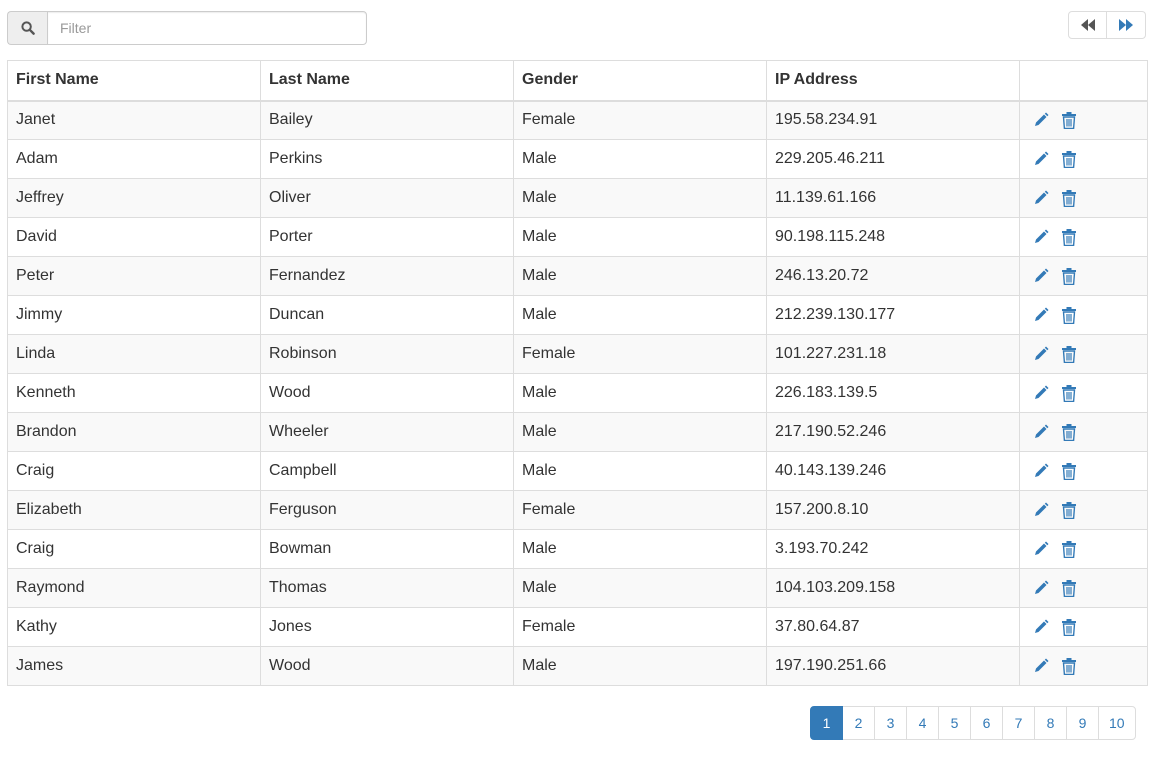 The image size is (1158, 757). What do you see at coordinates (577, 588) in the screenshot?
I see `table-row: Raymond Thomas Male 104.103.209.158` at bounding box center [577, 588].